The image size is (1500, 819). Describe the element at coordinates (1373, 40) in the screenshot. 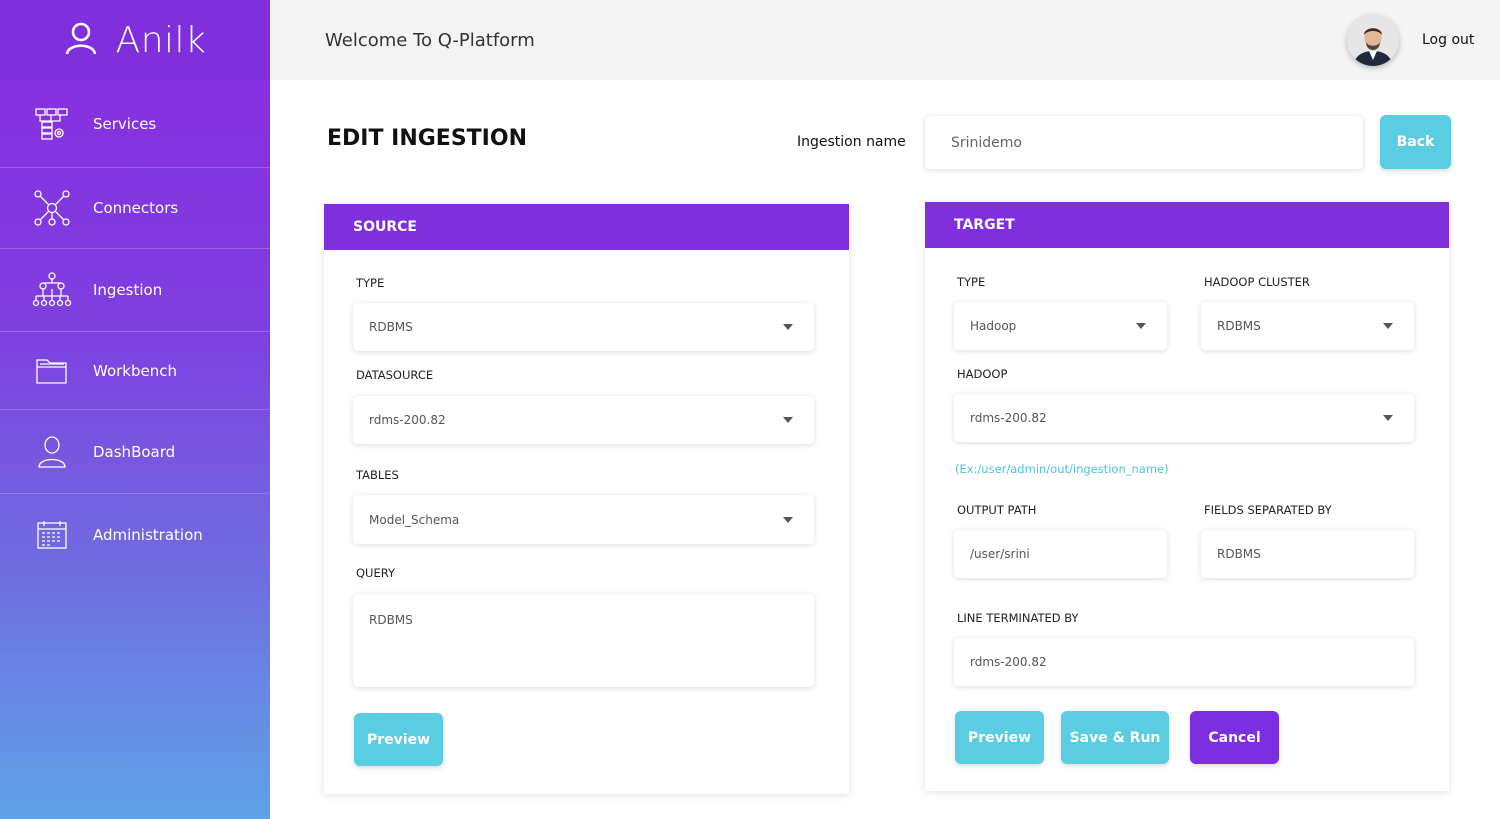

I see `avatar` at that location.